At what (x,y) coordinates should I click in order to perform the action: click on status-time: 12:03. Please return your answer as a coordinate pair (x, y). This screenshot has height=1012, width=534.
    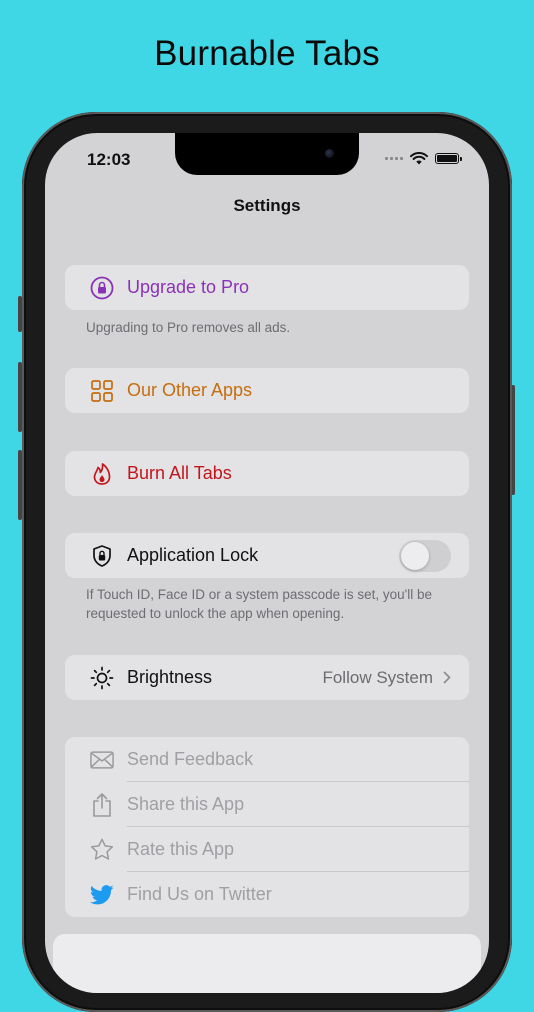
    Looking at the image, I should click on (109, 159).